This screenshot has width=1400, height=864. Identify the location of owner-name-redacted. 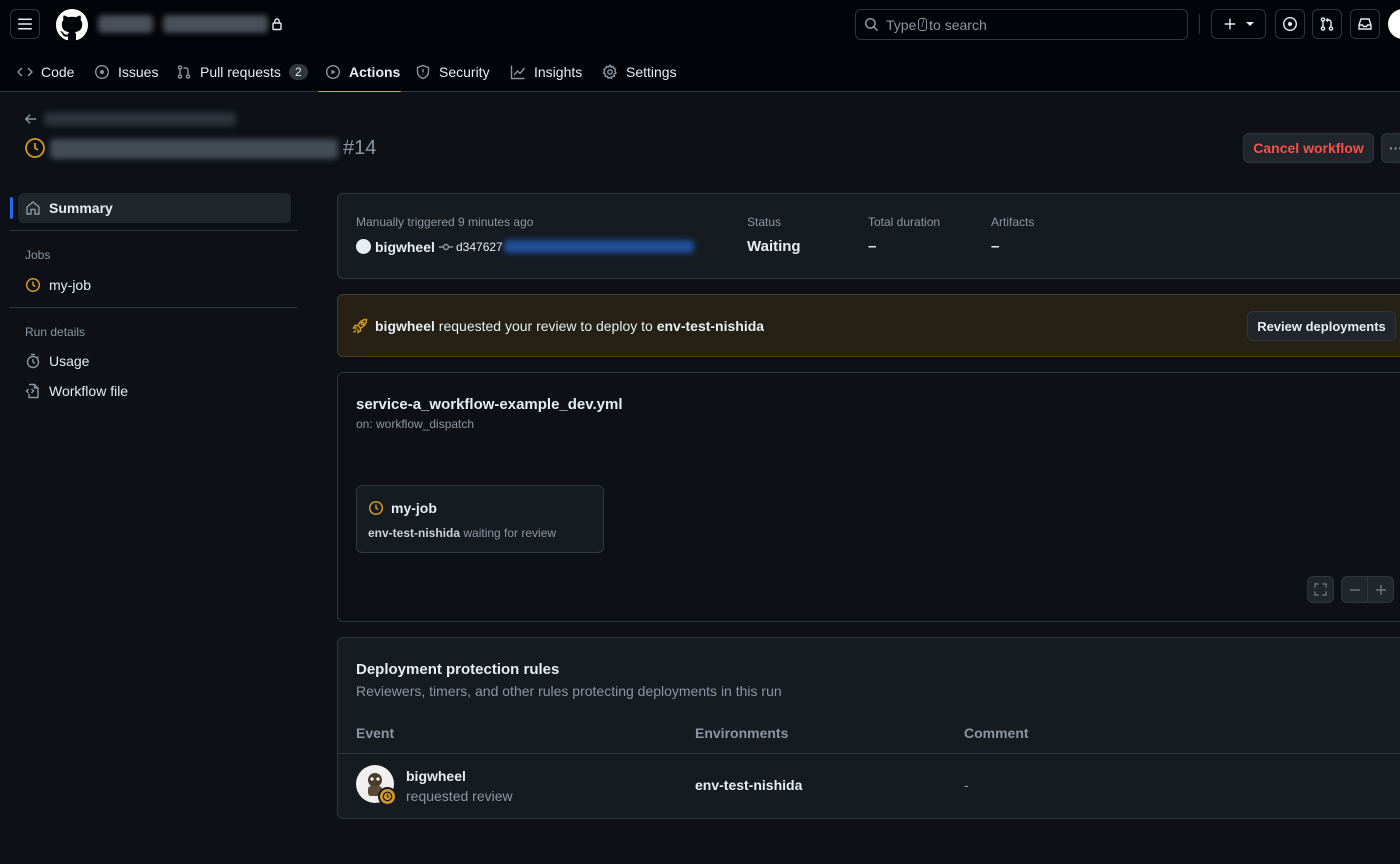
(125, 24).